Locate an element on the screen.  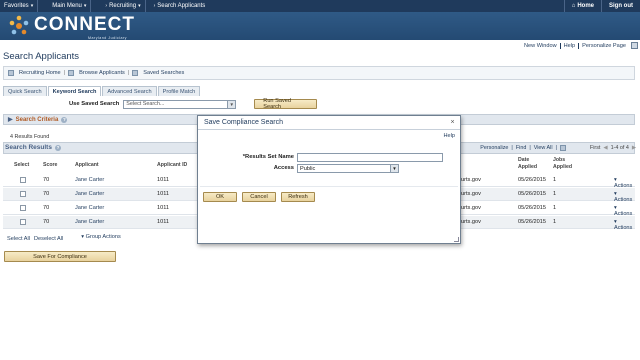
signout-label: Sign out is located at coordinates (621, 6).